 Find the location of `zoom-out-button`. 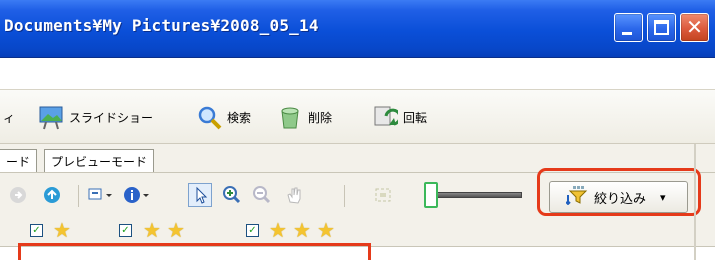

zoom-out-button is located at coordinates (262, 195).